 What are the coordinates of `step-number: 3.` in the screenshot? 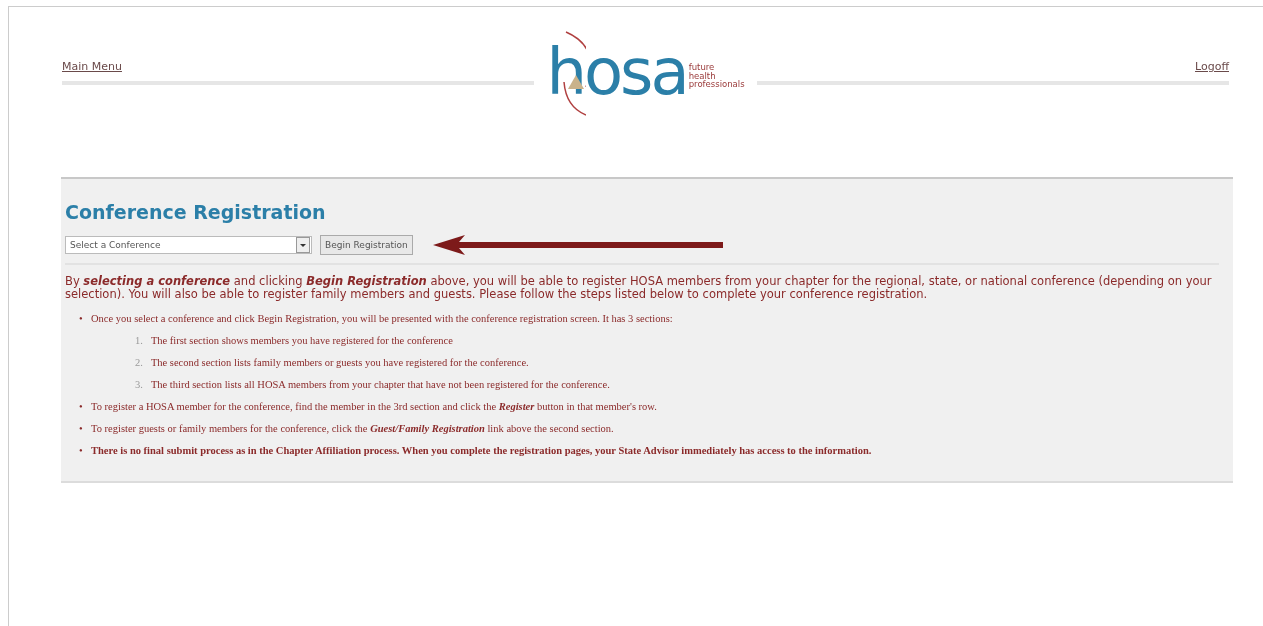 It's located at (139, 384).